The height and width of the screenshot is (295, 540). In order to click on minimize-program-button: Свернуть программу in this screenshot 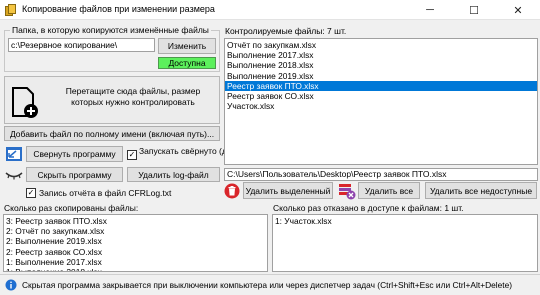, I will do `click(74, 154)`.